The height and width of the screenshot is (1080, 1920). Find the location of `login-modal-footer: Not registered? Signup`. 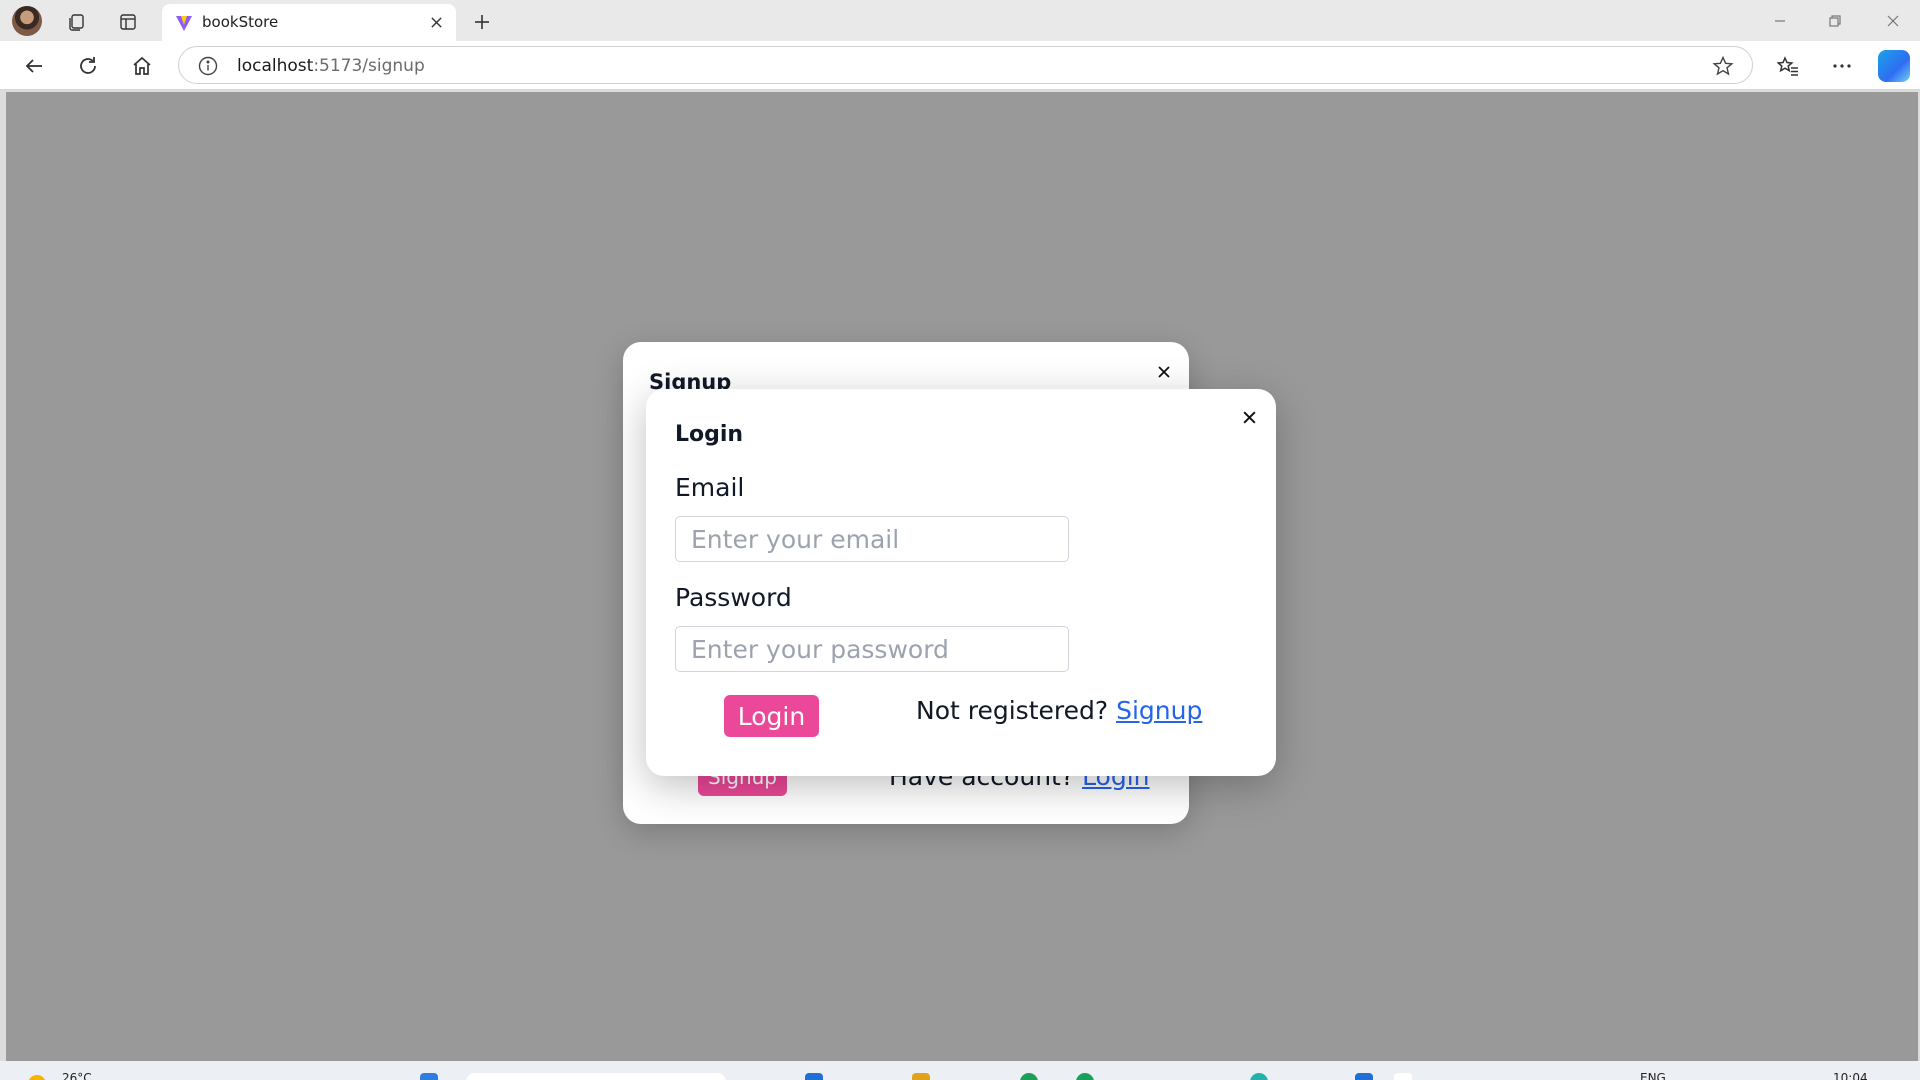

login-modal-footer: Not registered? Signup is located at coordinates (1059, 710).